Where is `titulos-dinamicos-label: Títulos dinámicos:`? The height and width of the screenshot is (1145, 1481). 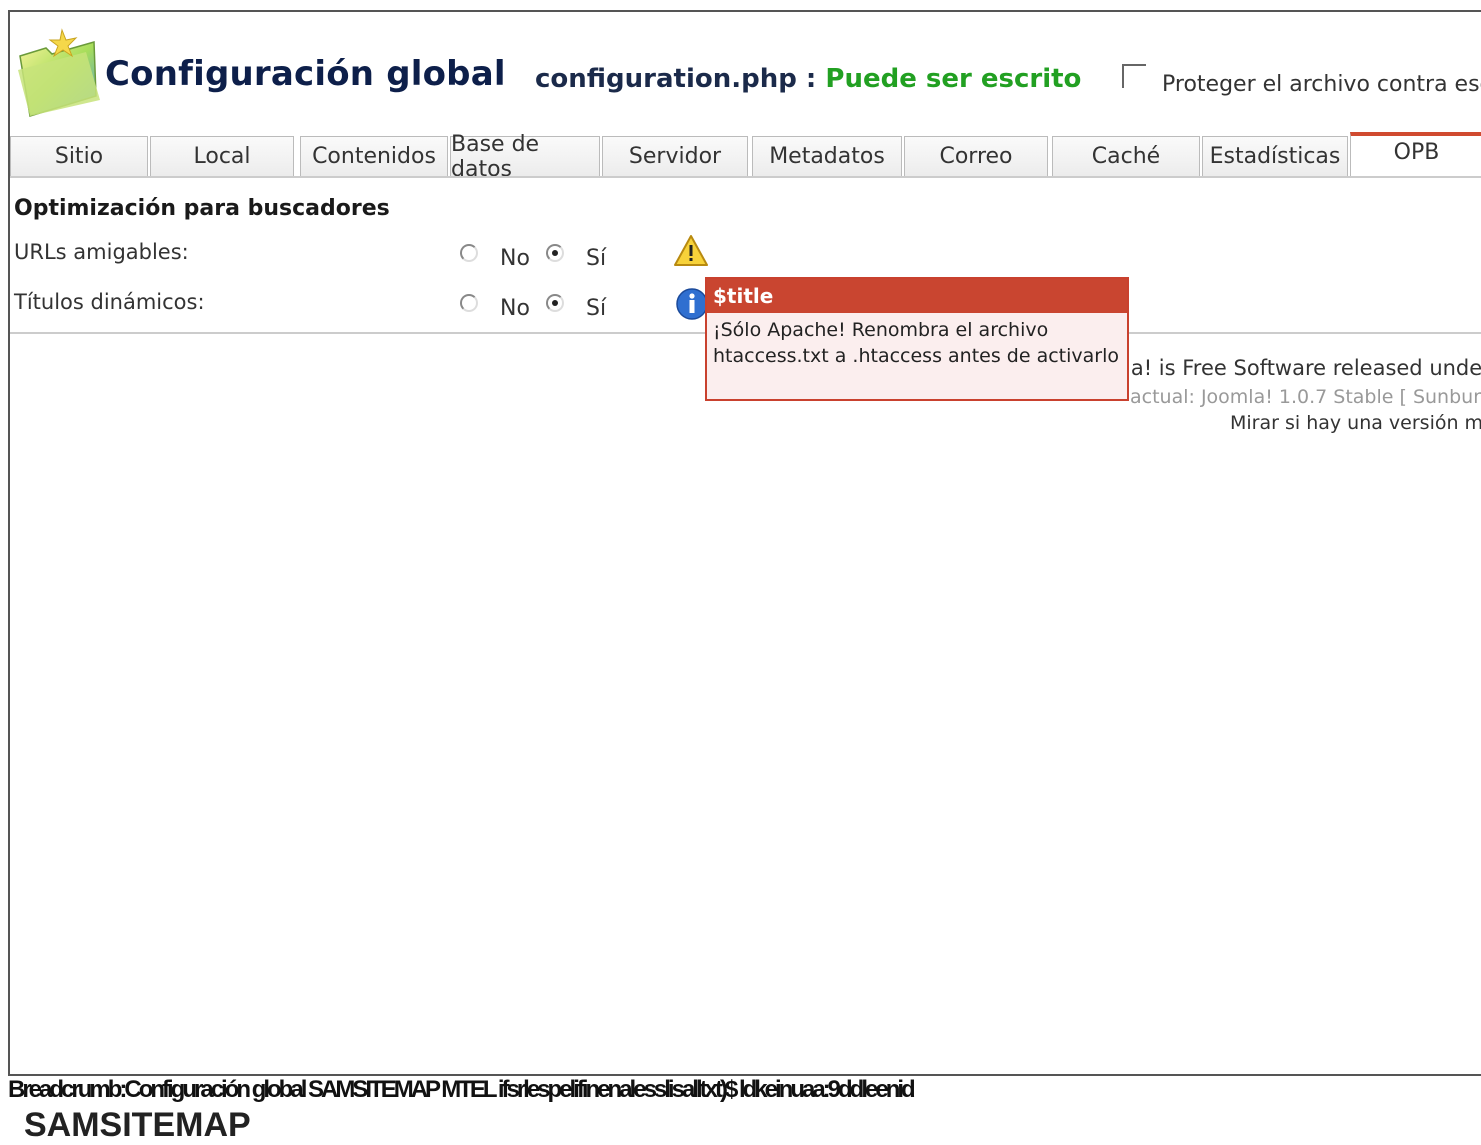 titulos-dinamicos-label: Títulos dinámicos: is located at coordinates (109, 302).